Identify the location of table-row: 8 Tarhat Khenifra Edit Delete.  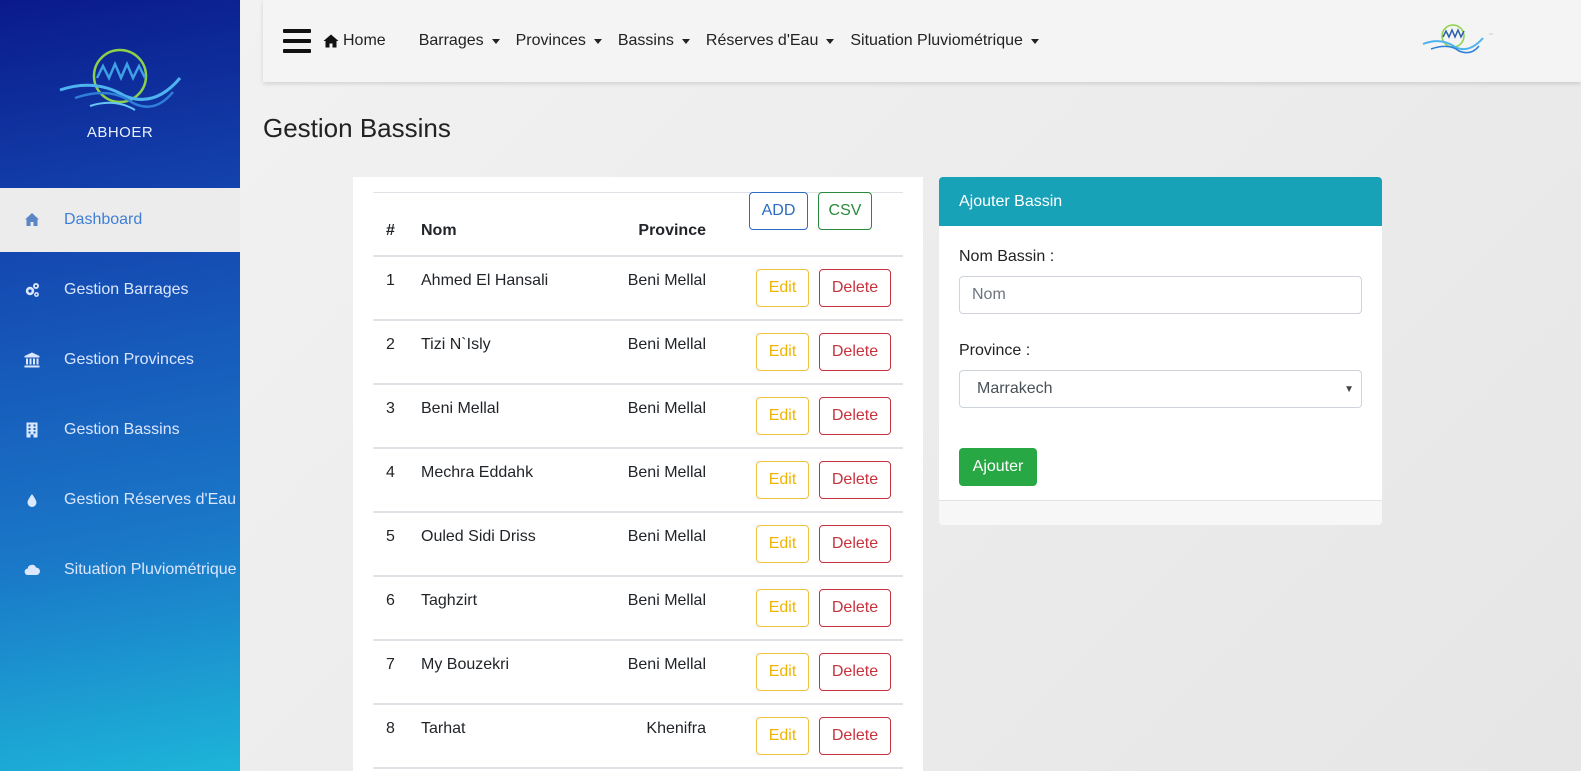
(638, 737).